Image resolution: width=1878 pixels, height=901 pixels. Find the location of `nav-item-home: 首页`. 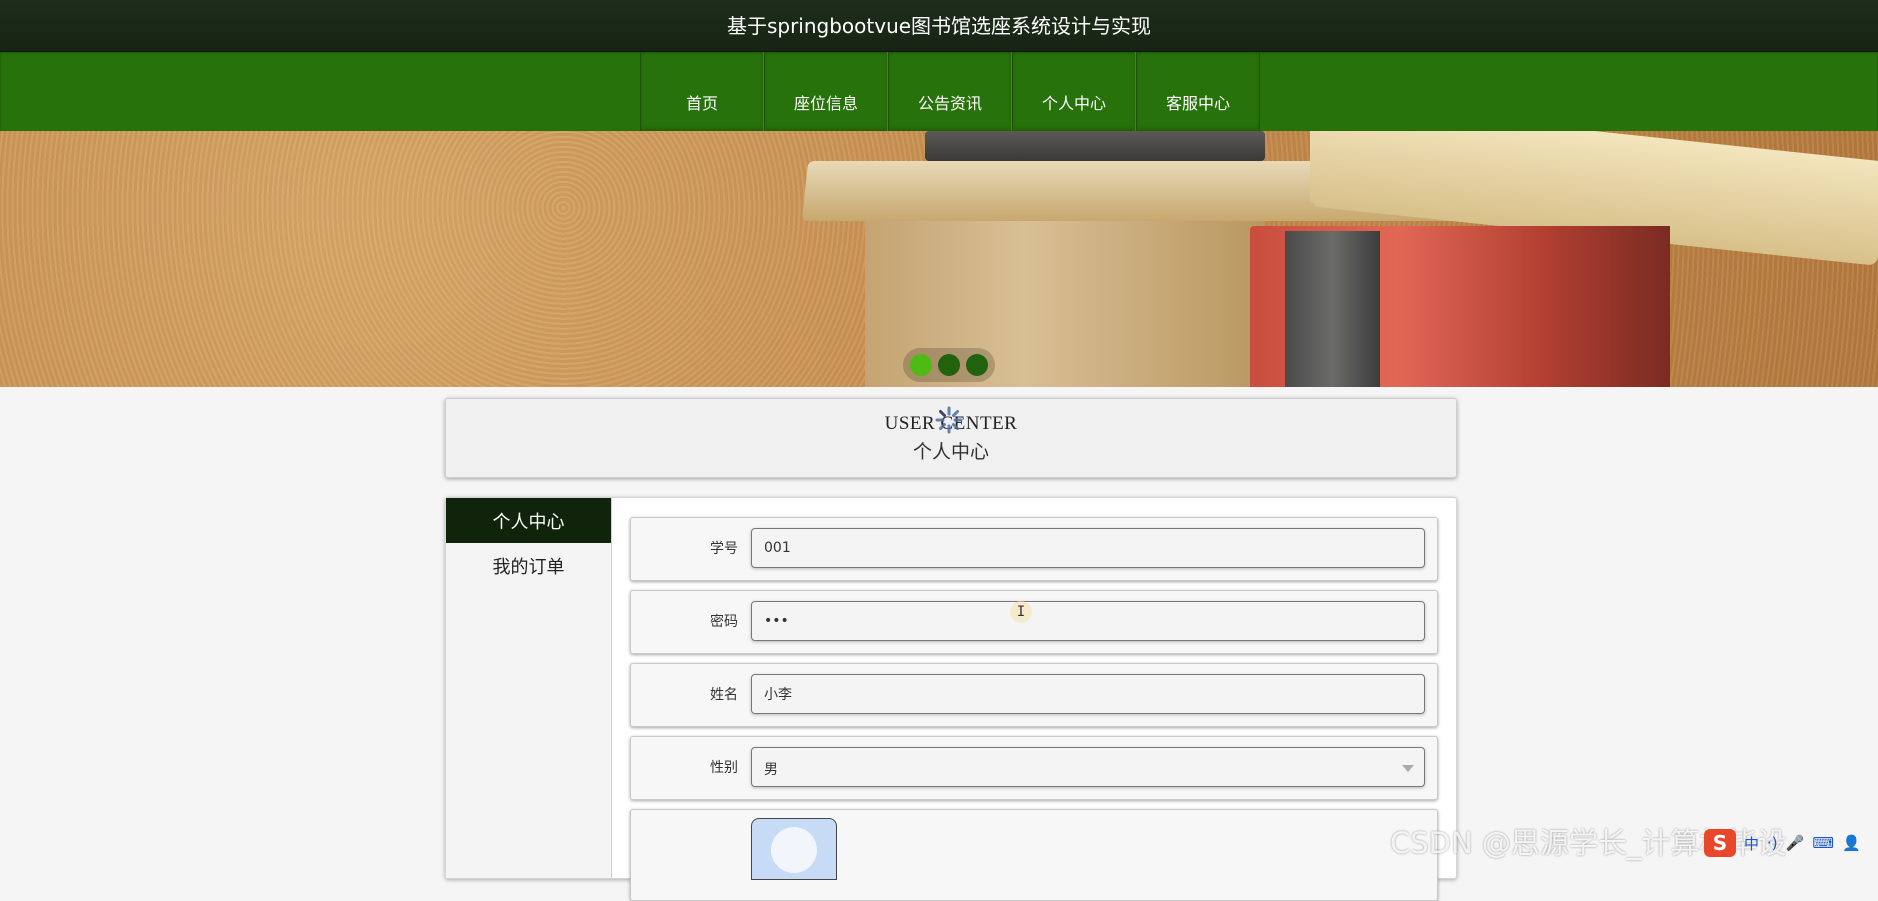

nav-item-home: 首页 is located at coordinates (702, 91).